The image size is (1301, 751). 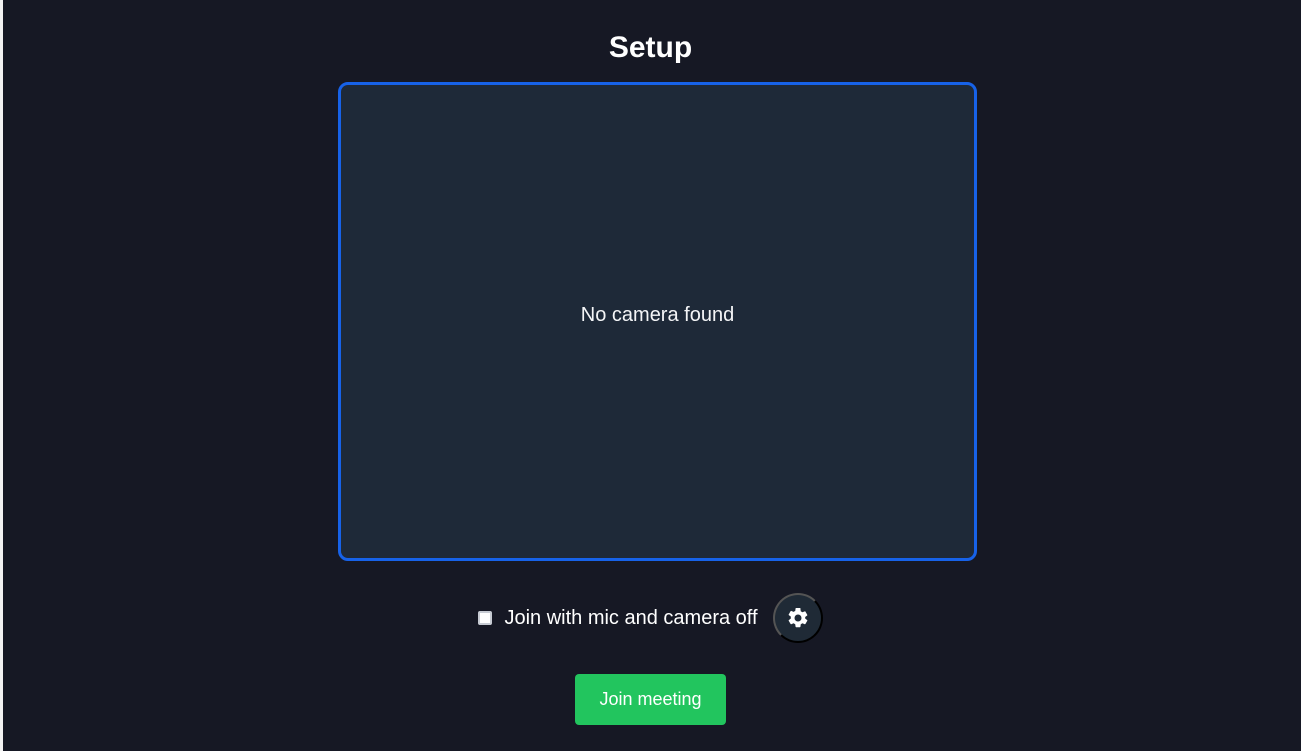 I want to click on gear-icon, so click(x=797, y=617).